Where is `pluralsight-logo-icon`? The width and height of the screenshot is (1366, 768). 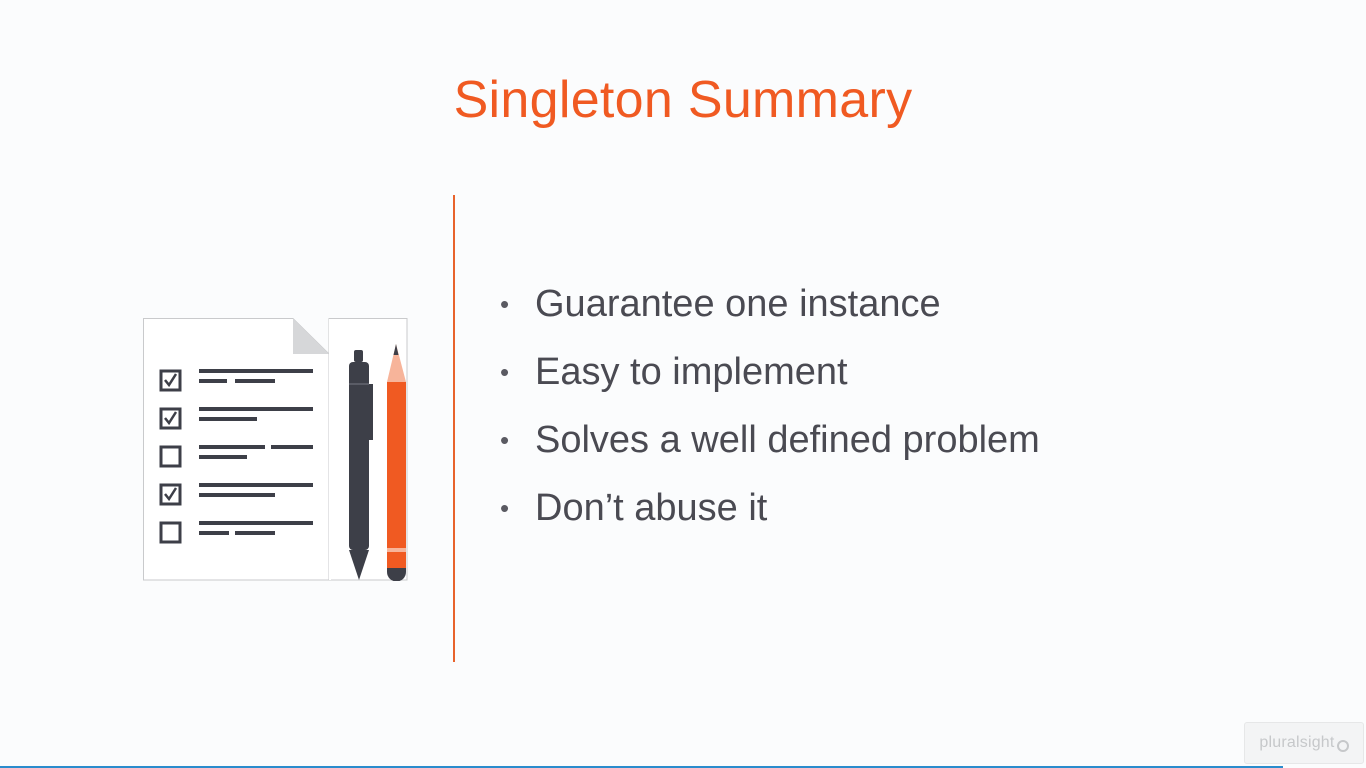 pluralsight-logo-icon is located at coordinates (1342, 746).